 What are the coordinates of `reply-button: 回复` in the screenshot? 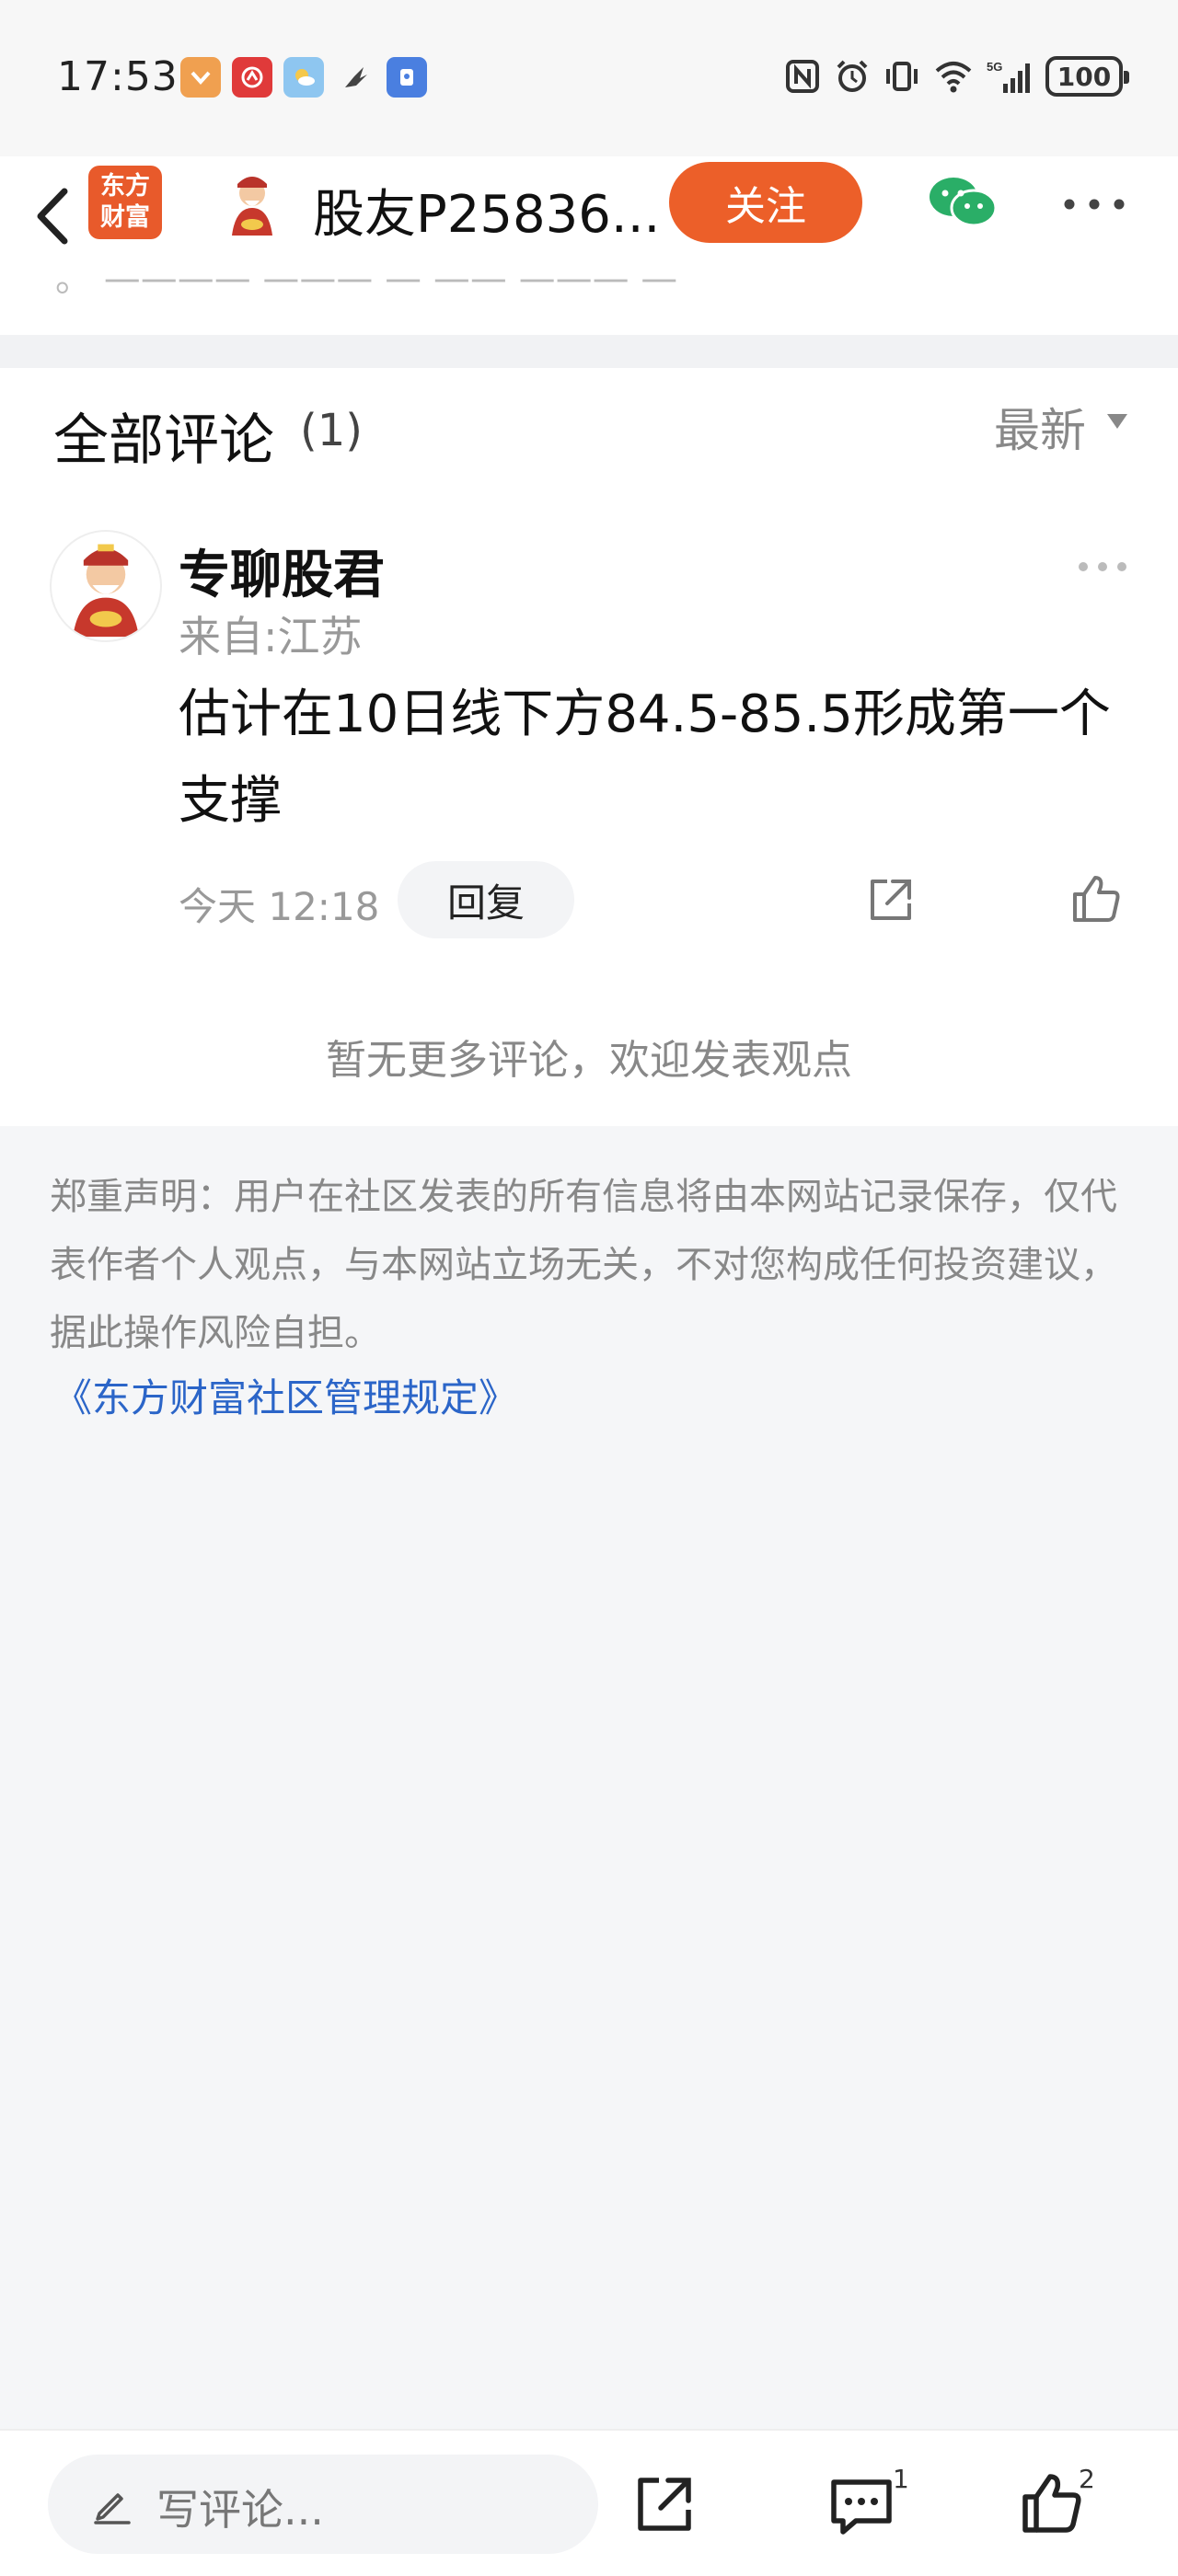 It's located at (486, 899).